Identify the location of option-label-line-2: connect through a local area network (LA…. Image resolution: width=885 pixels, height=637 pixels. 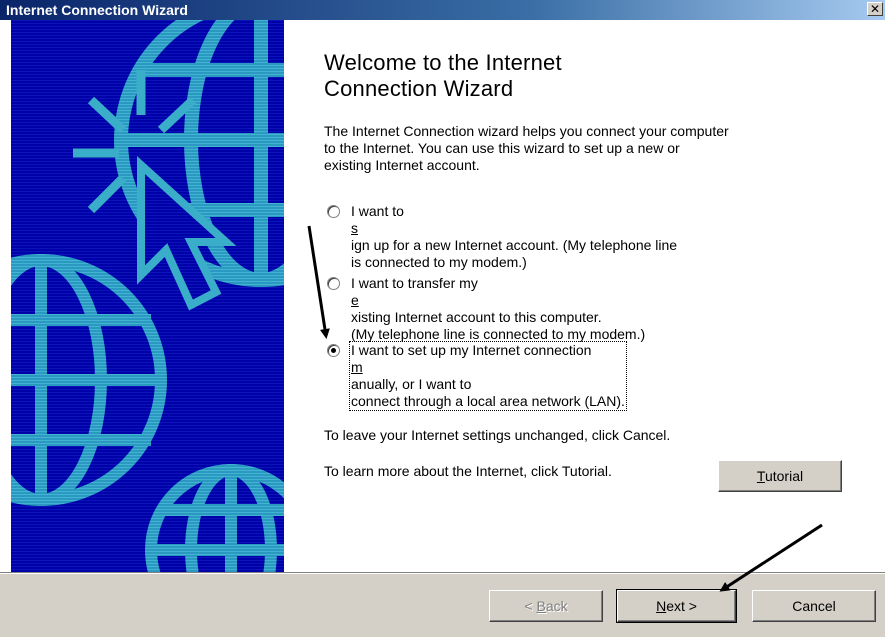
(488, 401).